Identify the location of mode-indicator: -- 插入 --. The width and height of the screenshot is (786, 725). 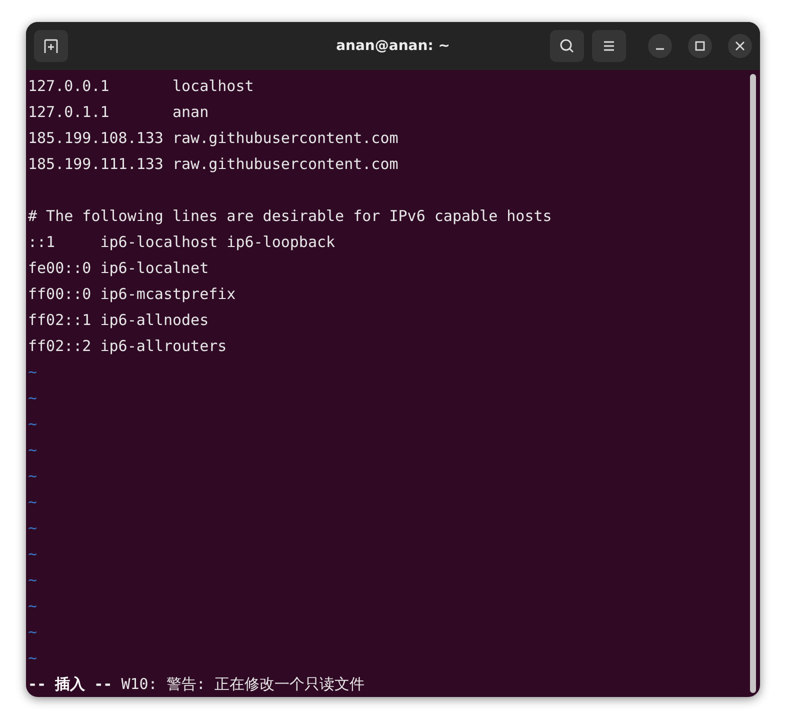
(70, 684).